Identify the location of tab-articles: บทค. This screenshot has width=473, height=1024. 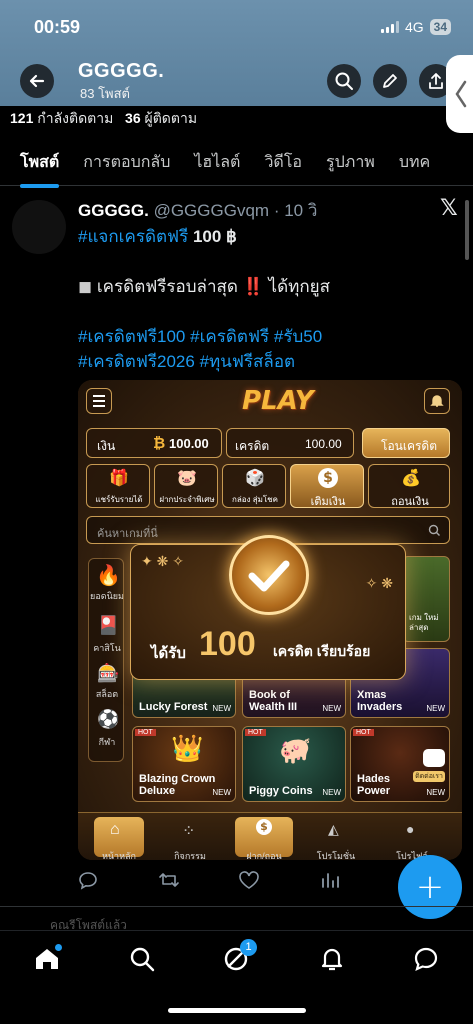
(414, 162).